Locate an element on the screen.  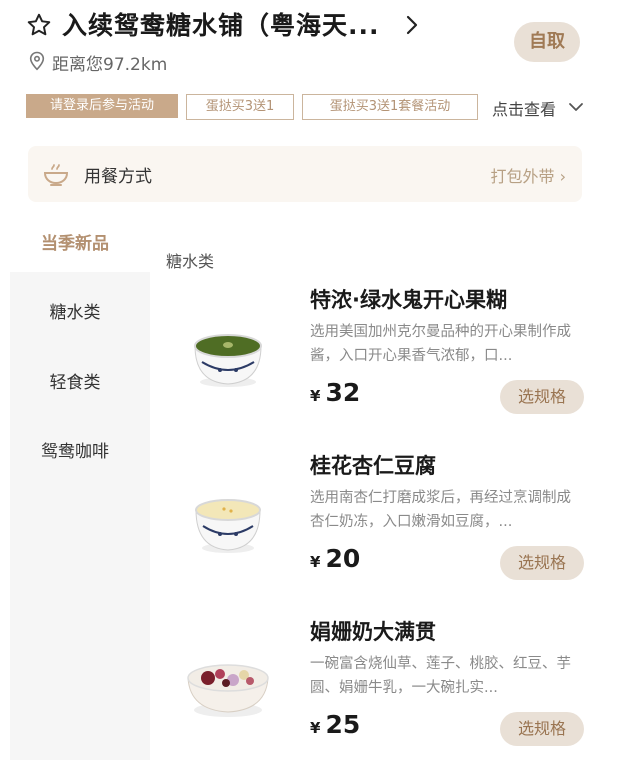
chevron-down-icon is located at coordinates (576, 107).